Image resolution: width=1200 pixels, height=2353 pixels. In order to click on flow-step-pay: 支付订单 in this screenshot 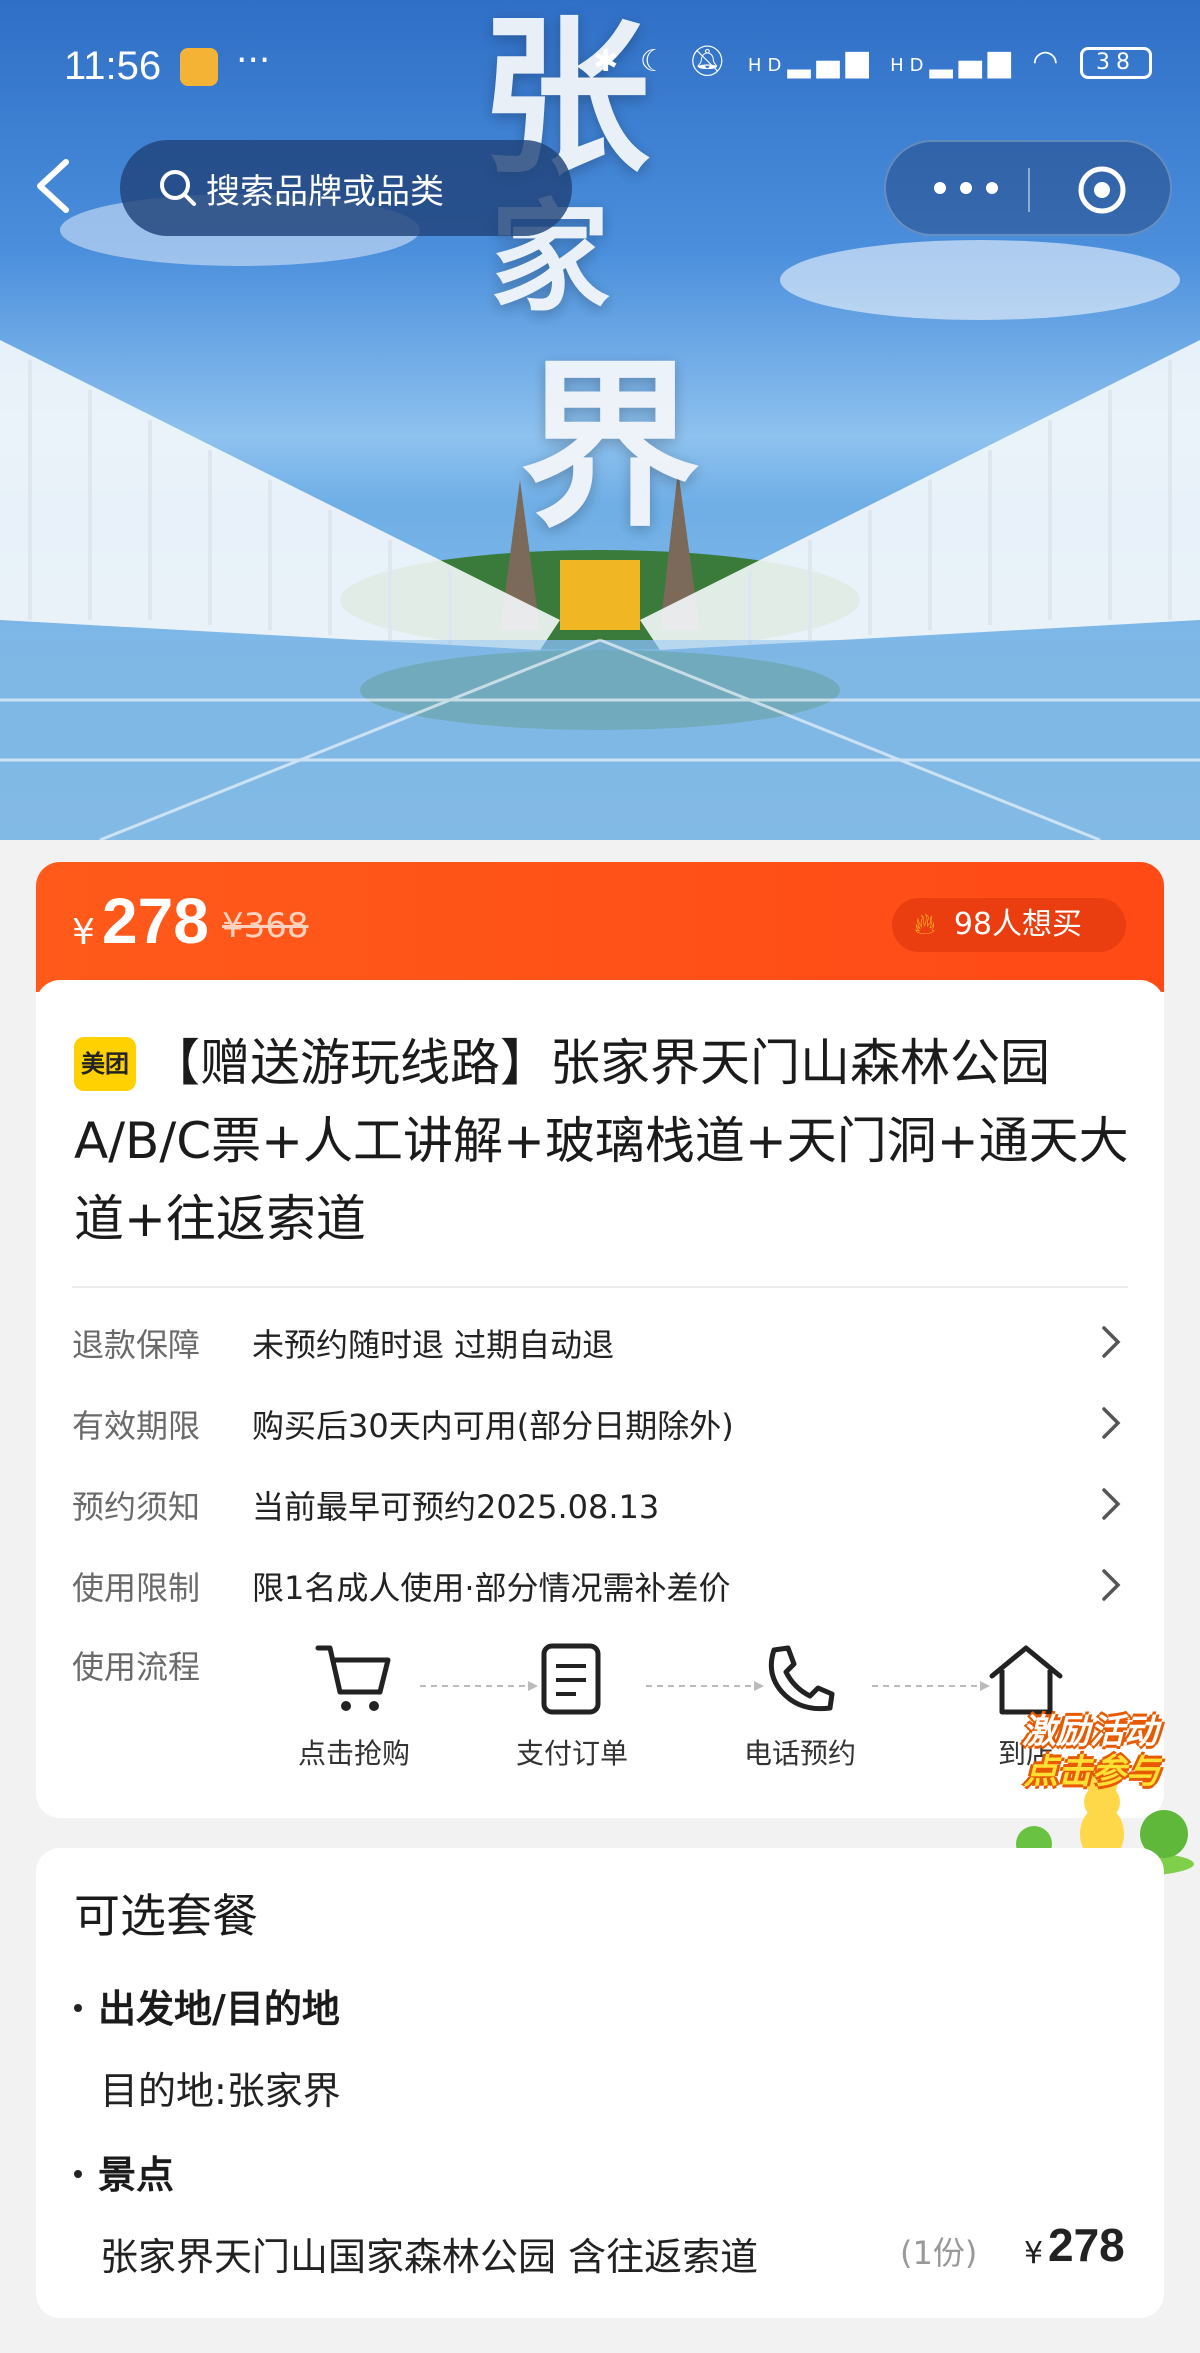, I will do `click(572, 1707)`.